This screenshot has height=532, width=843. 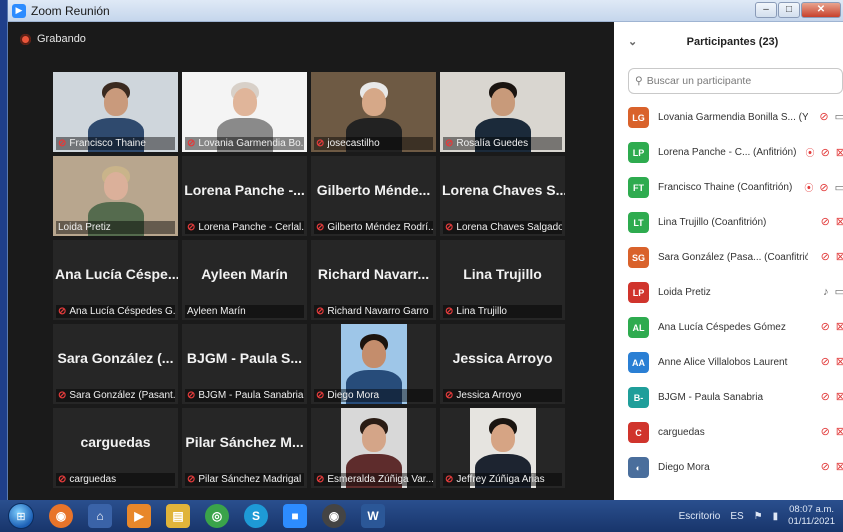 I want to click on search-placeholder: Buscar un participante, so click(x=699, y=81).